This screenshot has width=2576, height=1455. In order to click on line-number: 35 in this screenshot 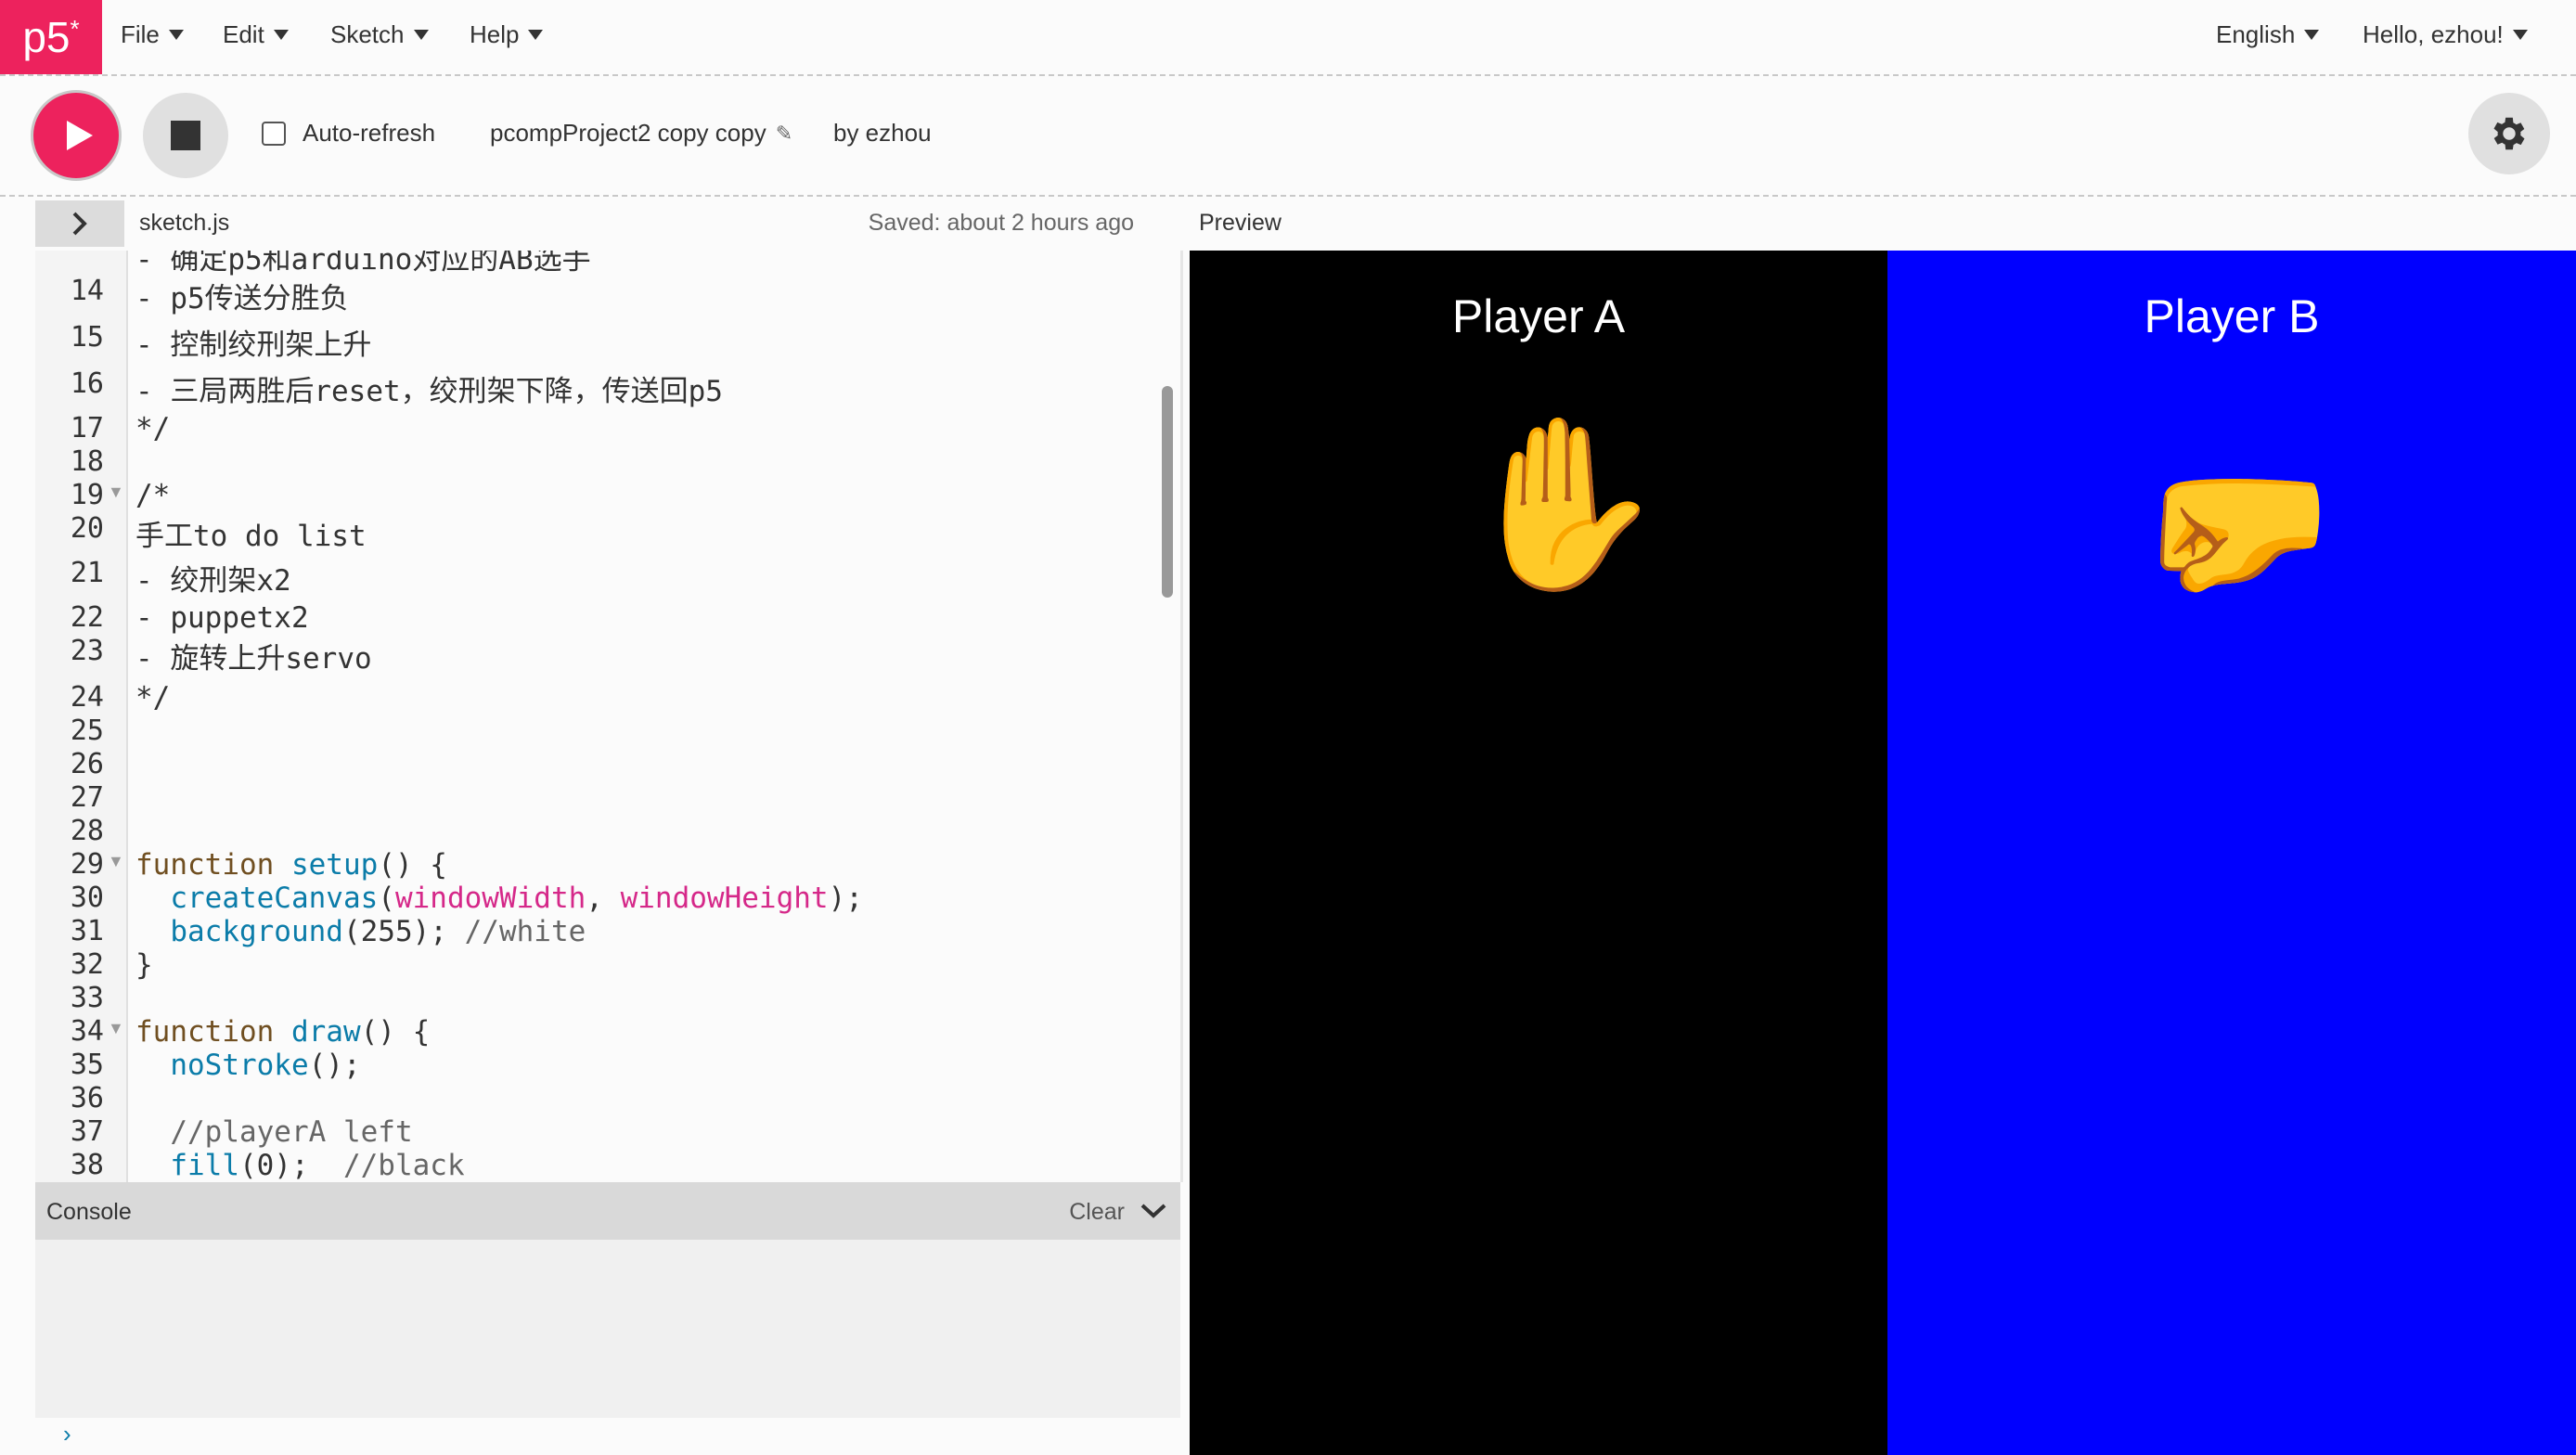, I will do `click(87, 1065)`.